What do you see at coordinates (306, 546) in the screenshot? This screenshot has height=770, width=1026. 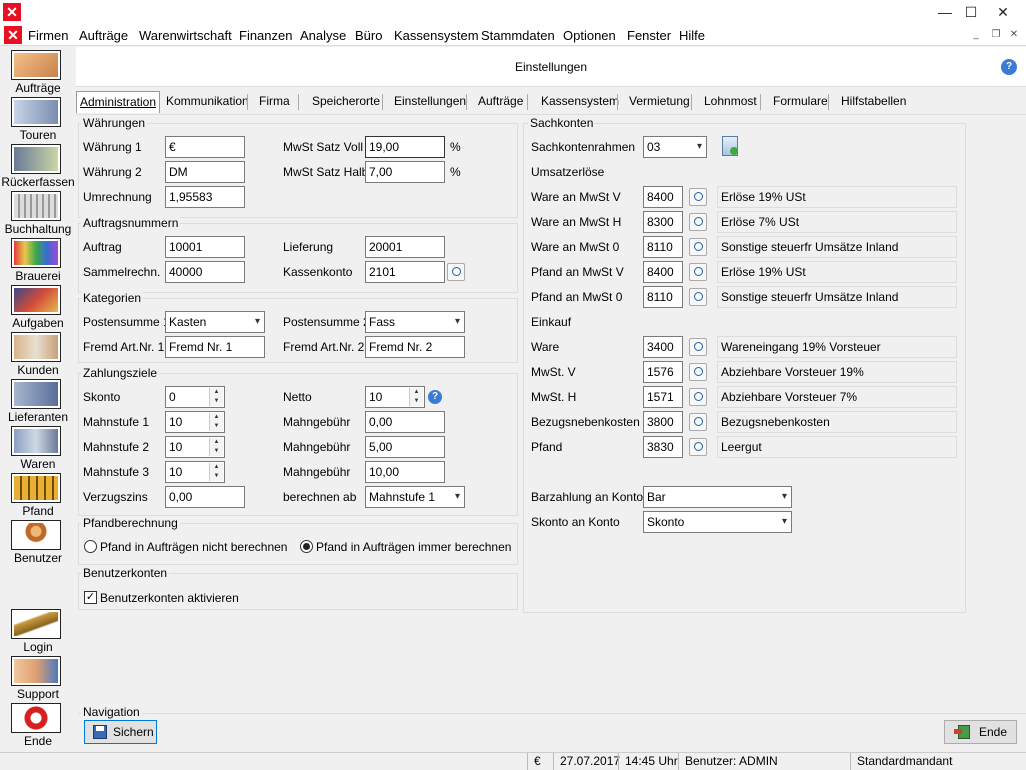 I see `pfand-immer-radio` at bounding box center [306, 546].